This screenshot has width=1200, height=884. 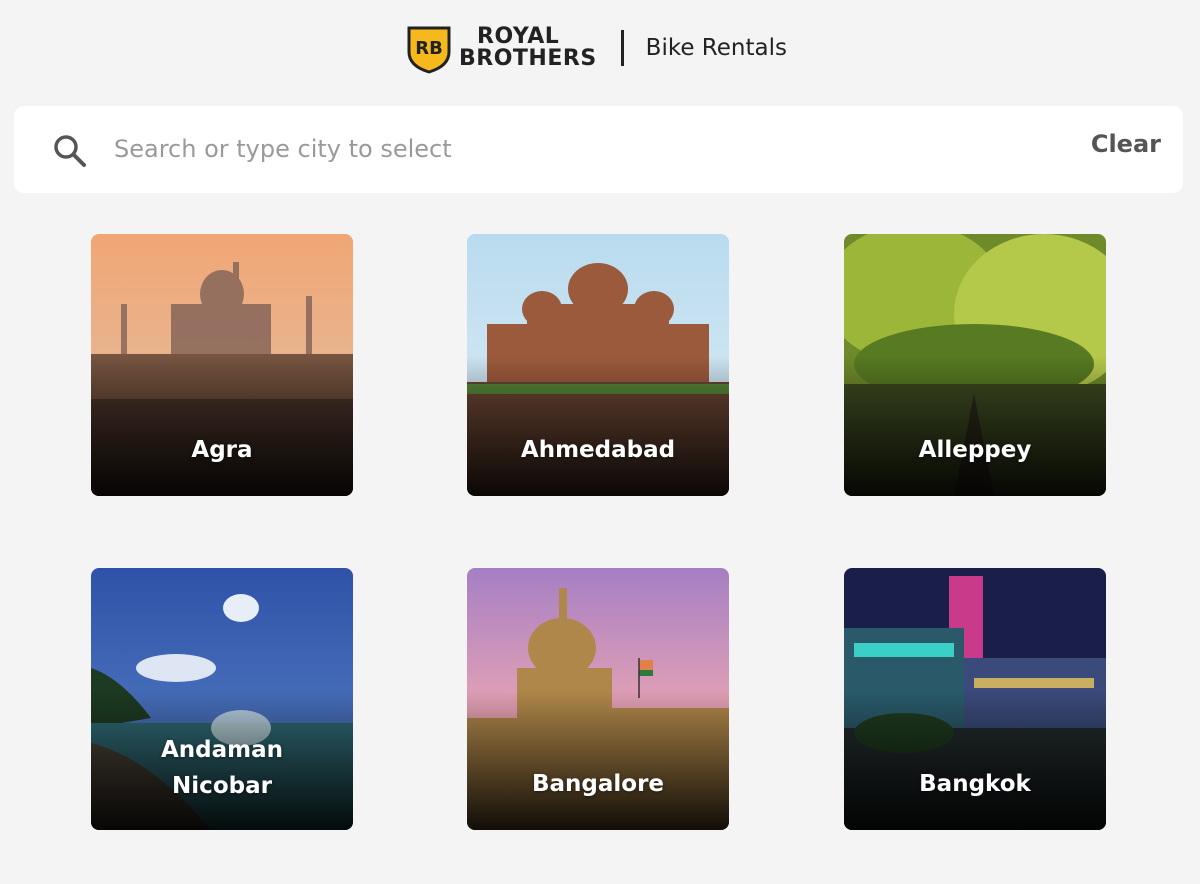 What do you see at coordinates (1126, 144) in the screenshot?
I see `clear-button: Clear` at bounding box center [1126, 144].